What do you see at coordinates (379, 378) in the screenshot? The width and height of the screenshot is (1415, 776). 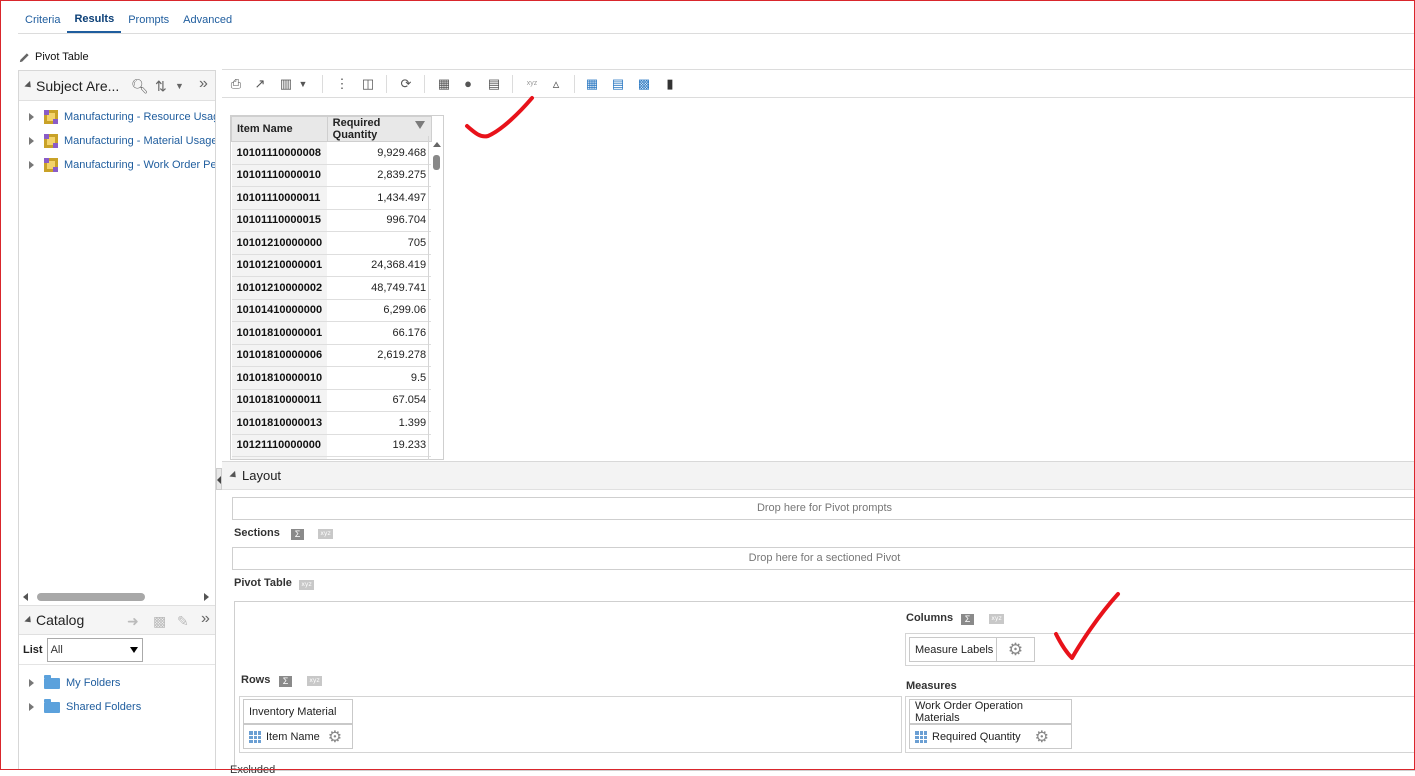 I see `required-quantity-cell: 9.5` at bounding box center [379, 378].